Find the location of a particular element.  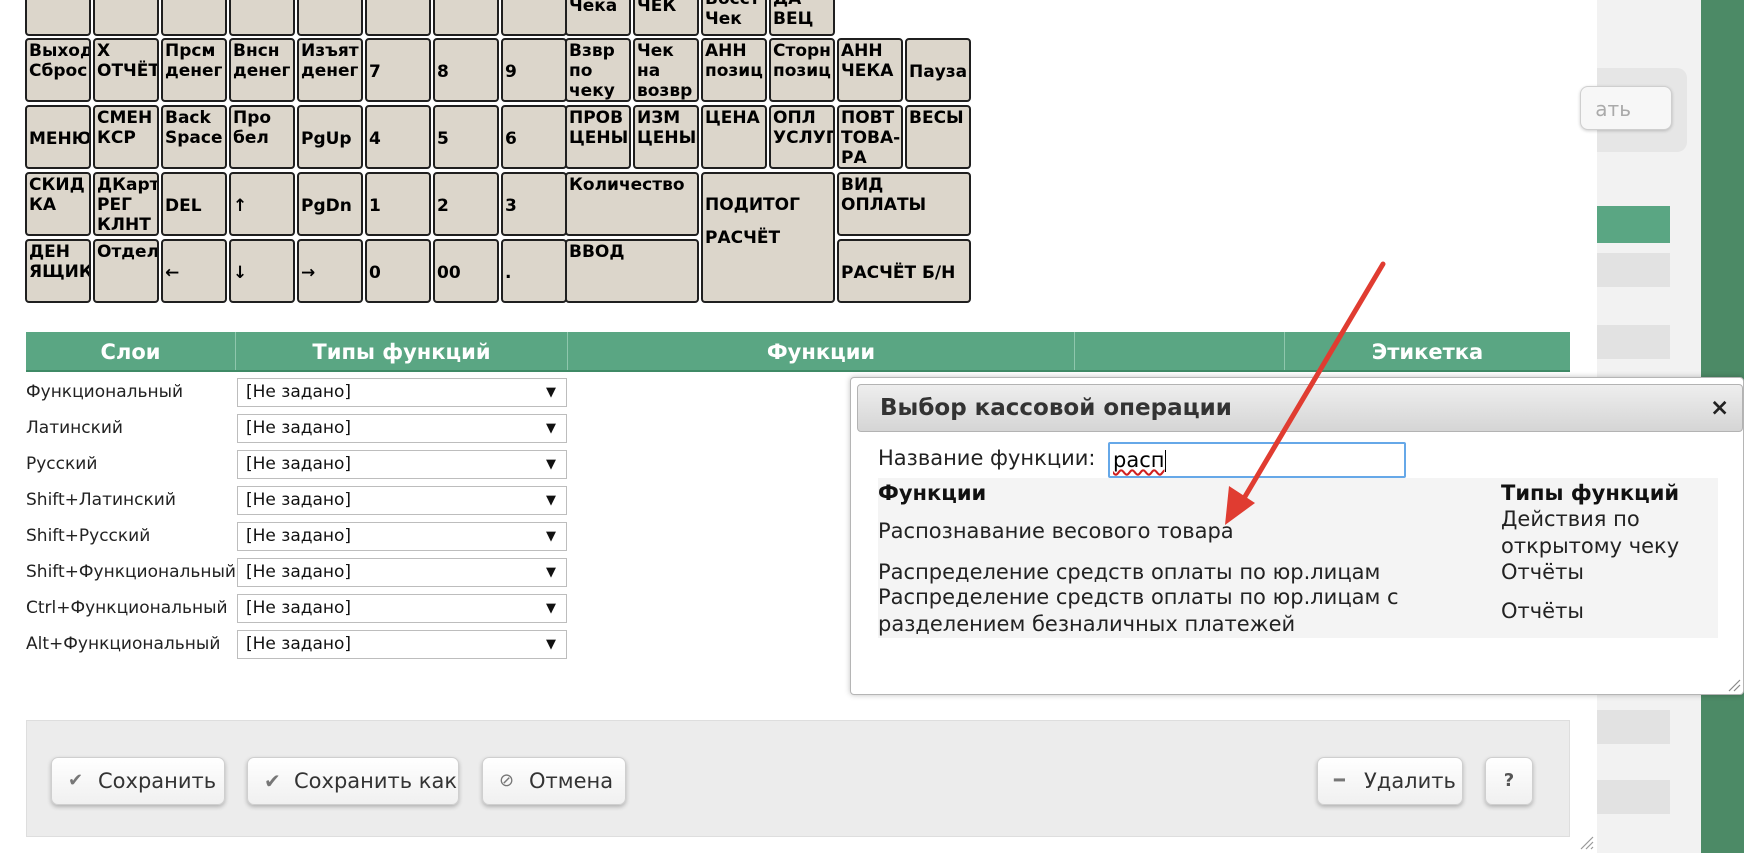

key: 8 is located at coordinates (466, 70).